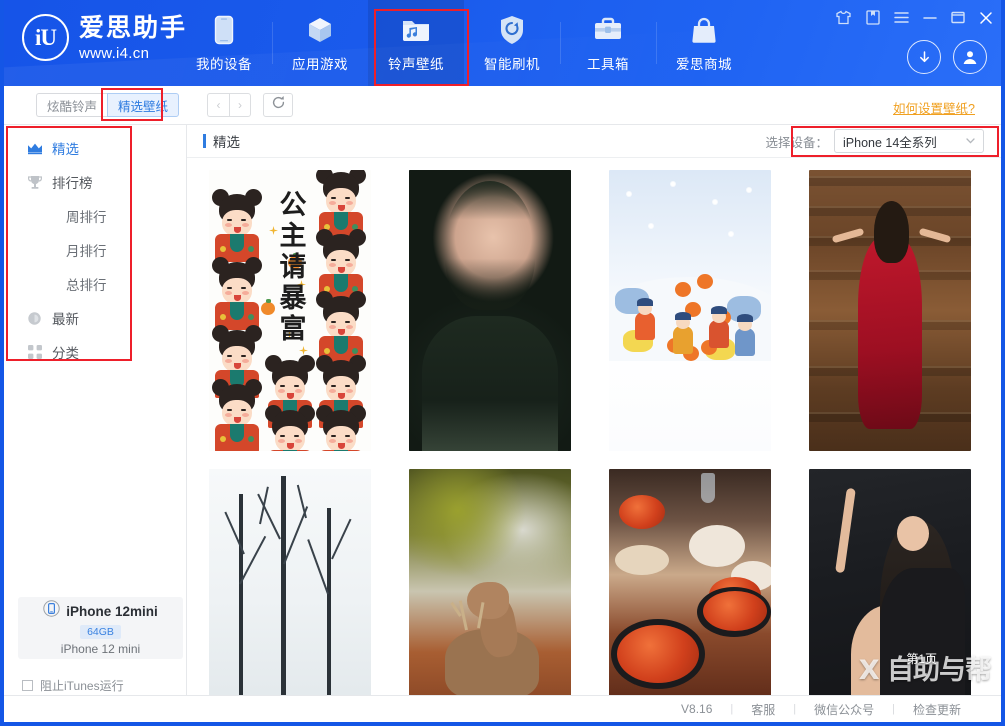 This screenshot has width=1005, height=726. What do you see at coordinates (934, 107) in the screenshot?
I see `how-to-set-wallpaper-link: 如何设置壁纸?` at bounding box center [934, 107].